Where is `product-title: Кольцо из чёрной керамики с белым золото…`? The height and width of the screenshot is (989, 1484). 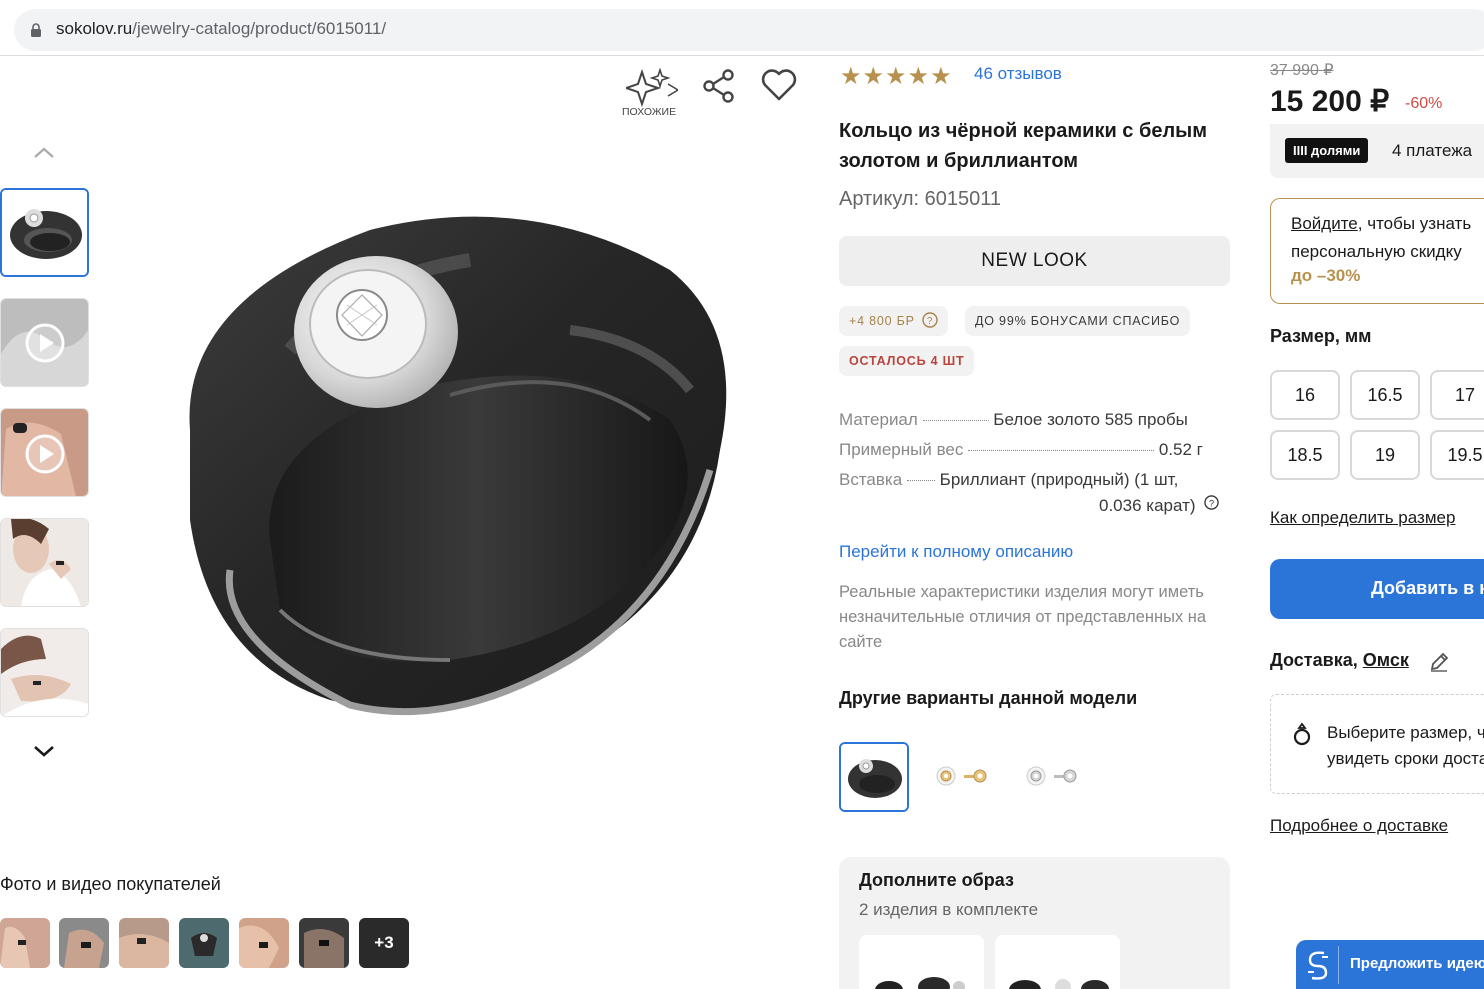 product-title: Кольцо из чёрной керамики с белым золото… is located at coordinates (1023, 146).